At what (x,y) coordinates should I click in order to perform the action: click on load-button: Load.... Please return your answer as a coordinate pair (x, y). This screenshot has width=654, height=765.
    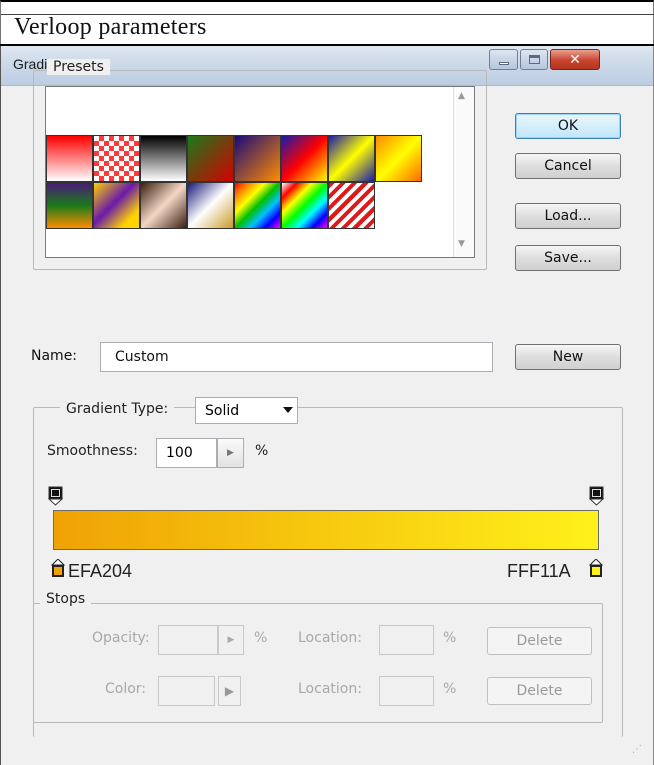
    Looking at the image, I should click on (568, 216).